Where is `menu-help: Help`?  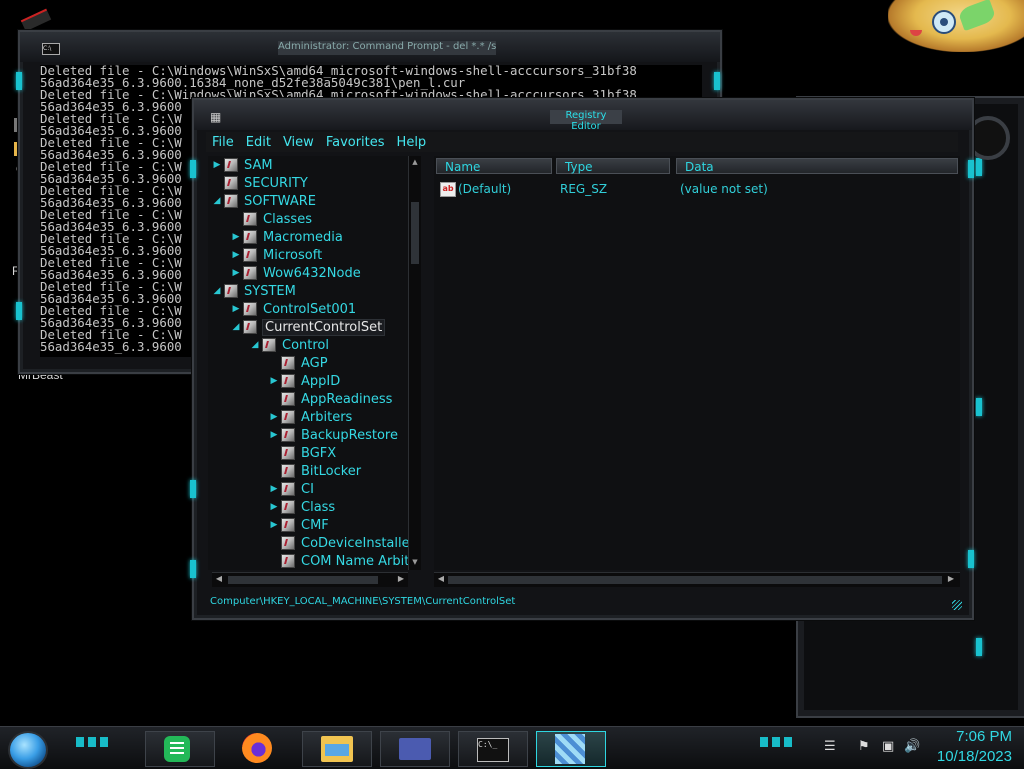 menu-help: Help is located at coordinates (412, 142).